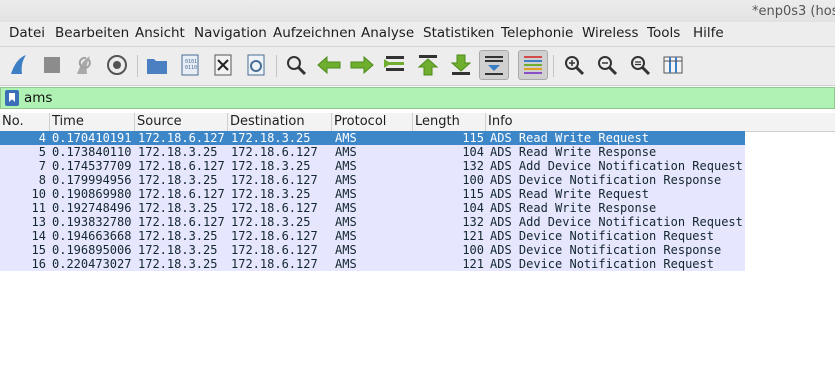  Describe the element at coordinates (191, 68) in the screenshot. I see `svg-text: 0110` at that location.